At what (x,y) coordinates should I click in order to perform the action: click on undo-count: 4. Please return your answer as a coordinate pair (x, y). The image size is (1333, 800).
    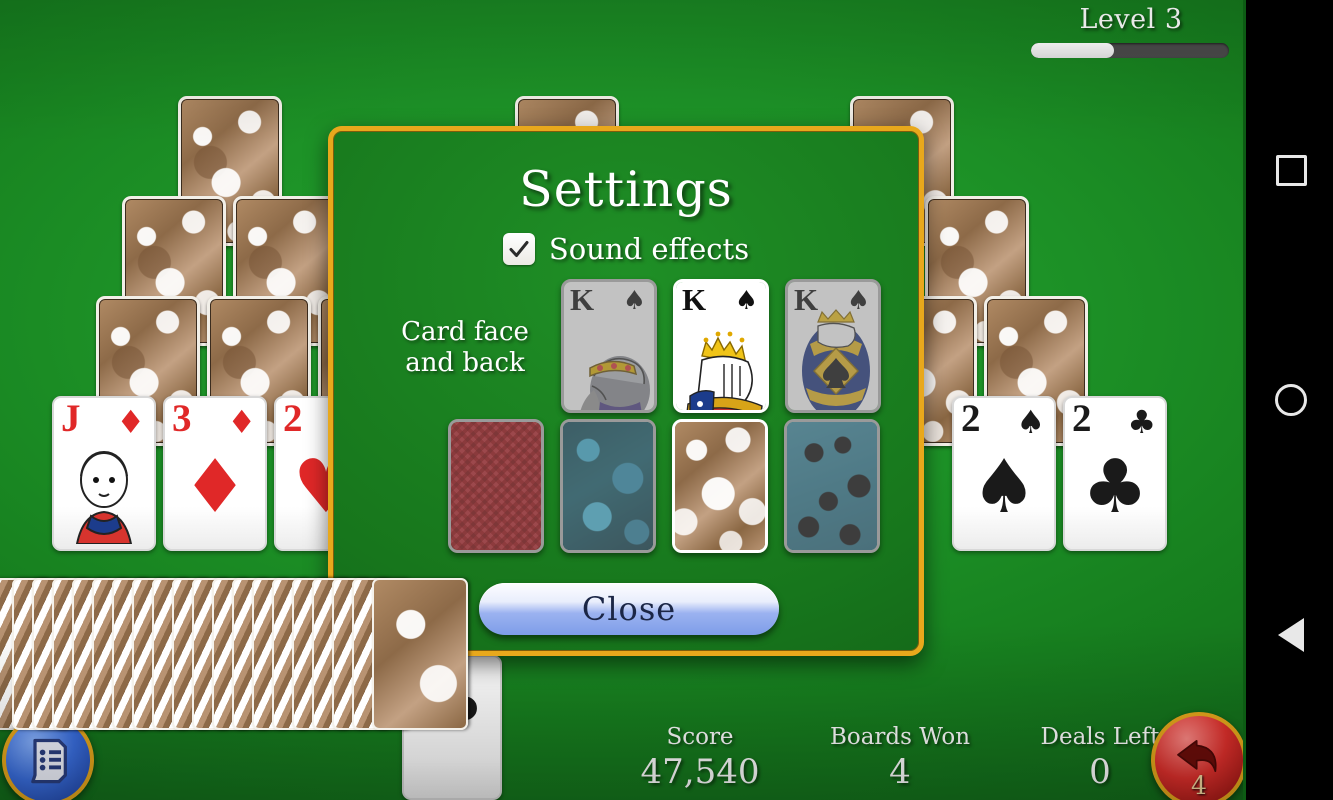
    Looking at the image, I should click on (1199, 785).